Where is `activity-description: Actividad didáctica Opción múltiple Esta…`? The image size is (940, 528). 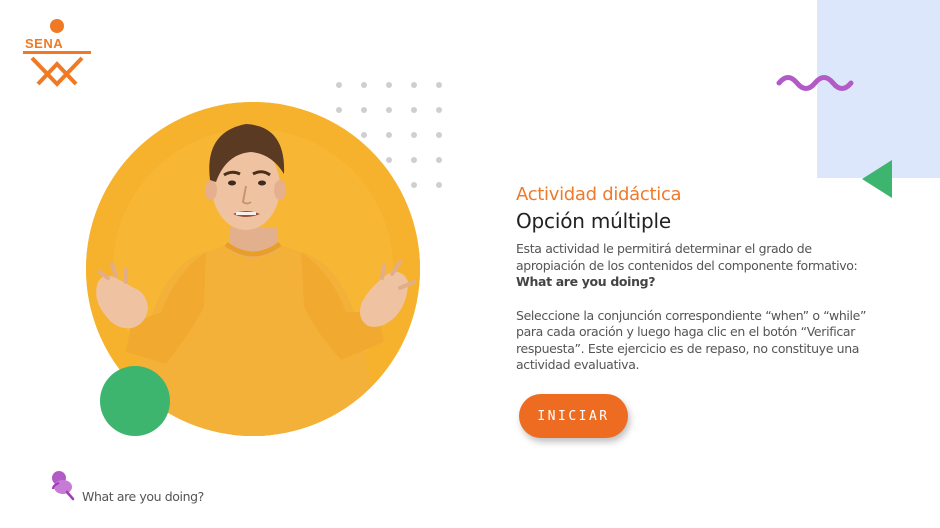 activity-description: Actividad didáctica Opción múltiple Esta… is located at coordinates (697, 278).